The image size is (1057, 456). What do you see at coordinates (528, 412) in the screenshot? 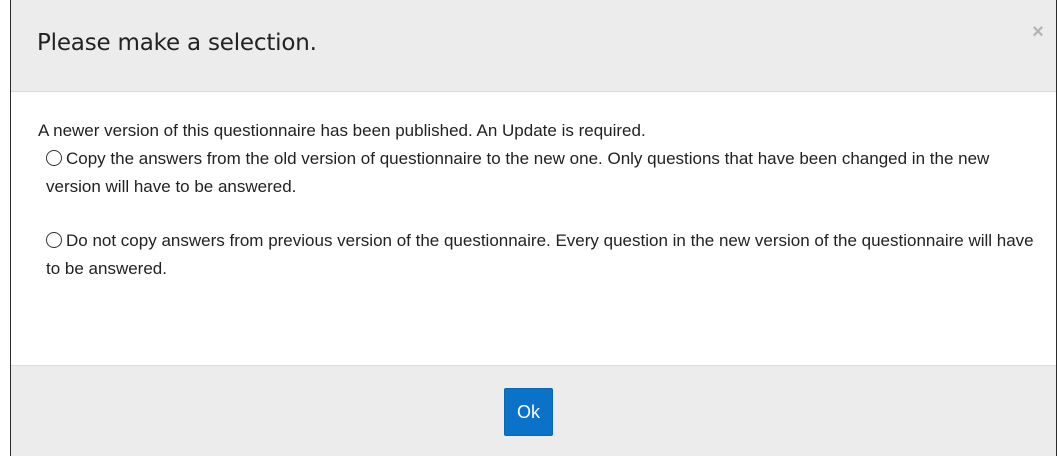
I see `ok-button: Ok` at bounding box center [528, 412].